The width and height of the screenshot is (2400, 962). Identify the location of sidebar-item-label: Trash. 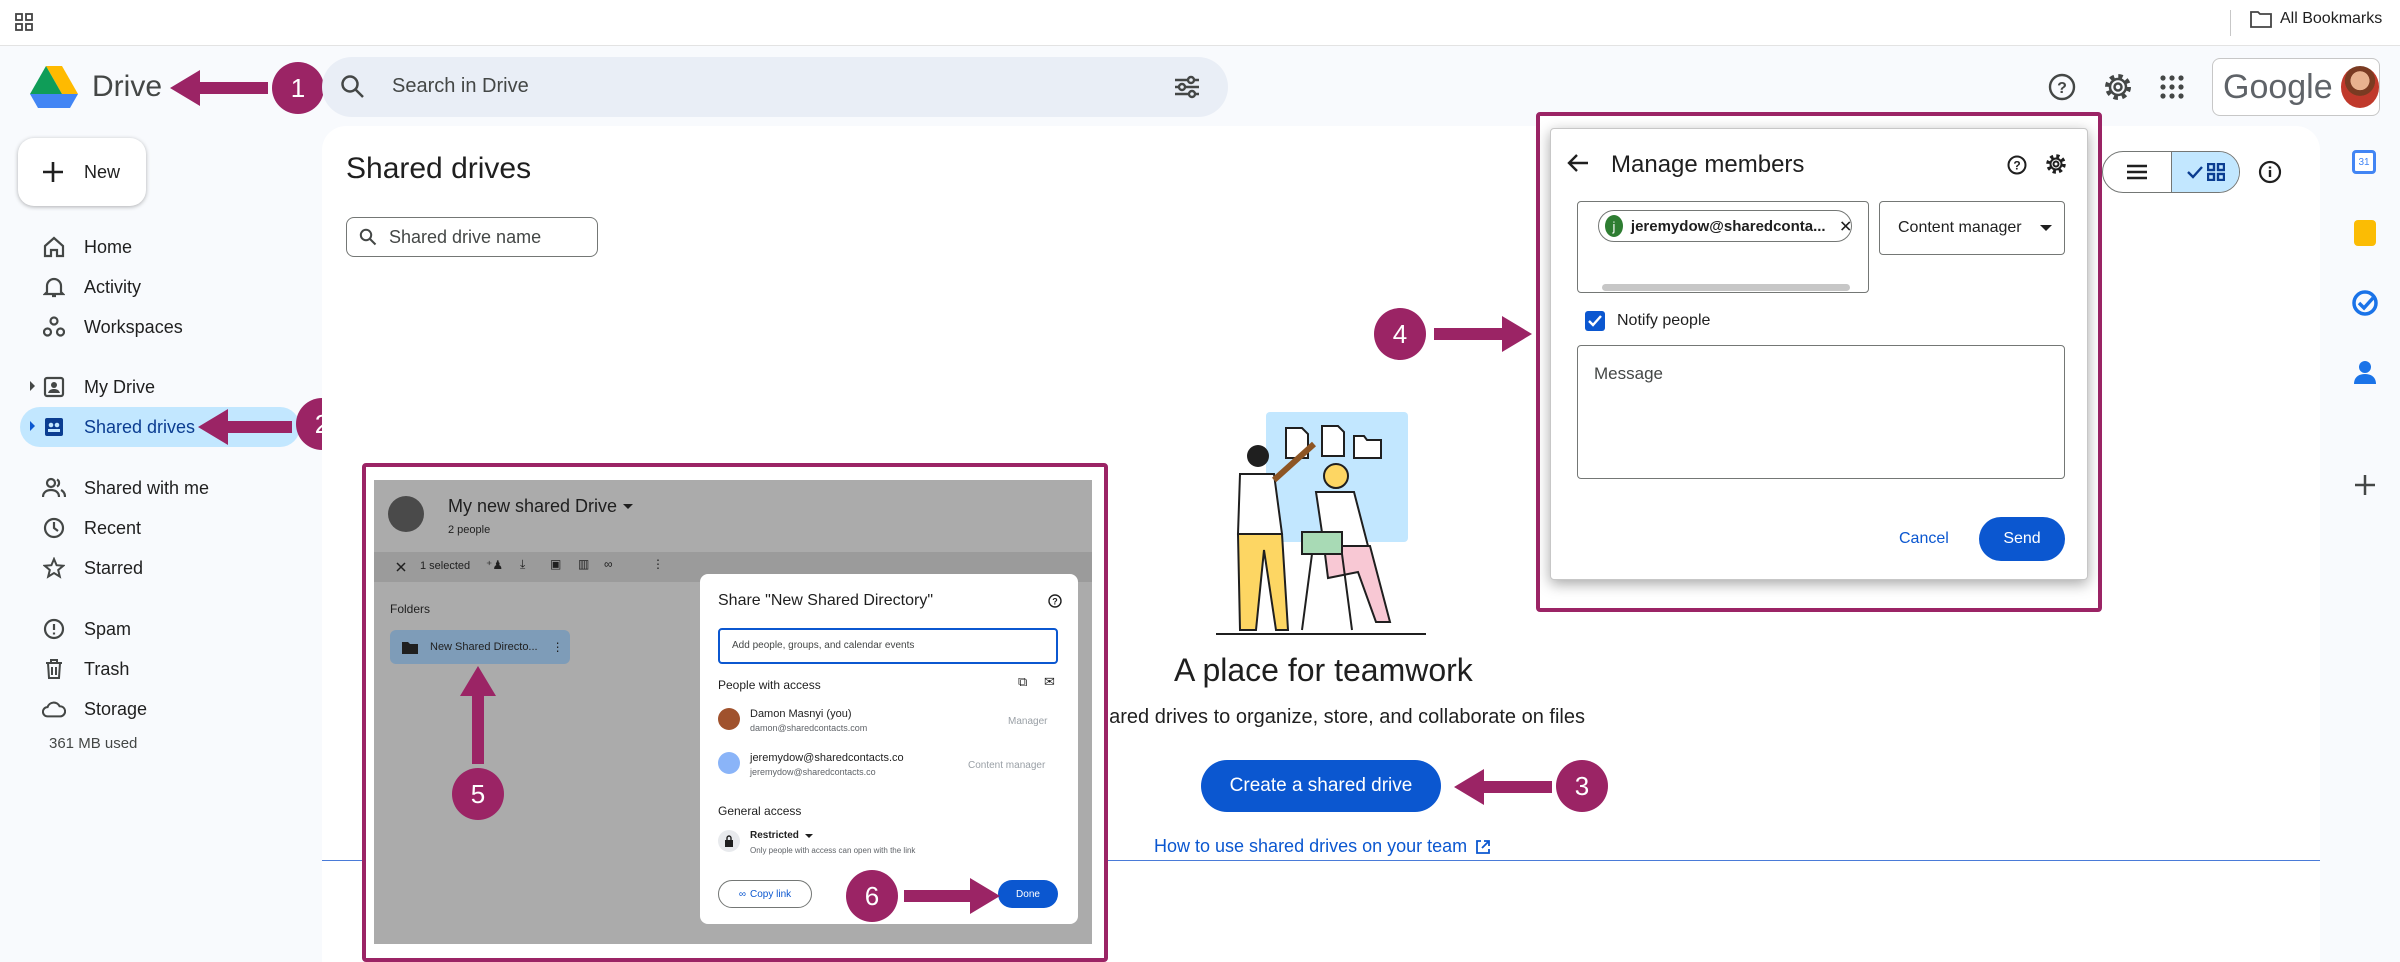
(107, 668).